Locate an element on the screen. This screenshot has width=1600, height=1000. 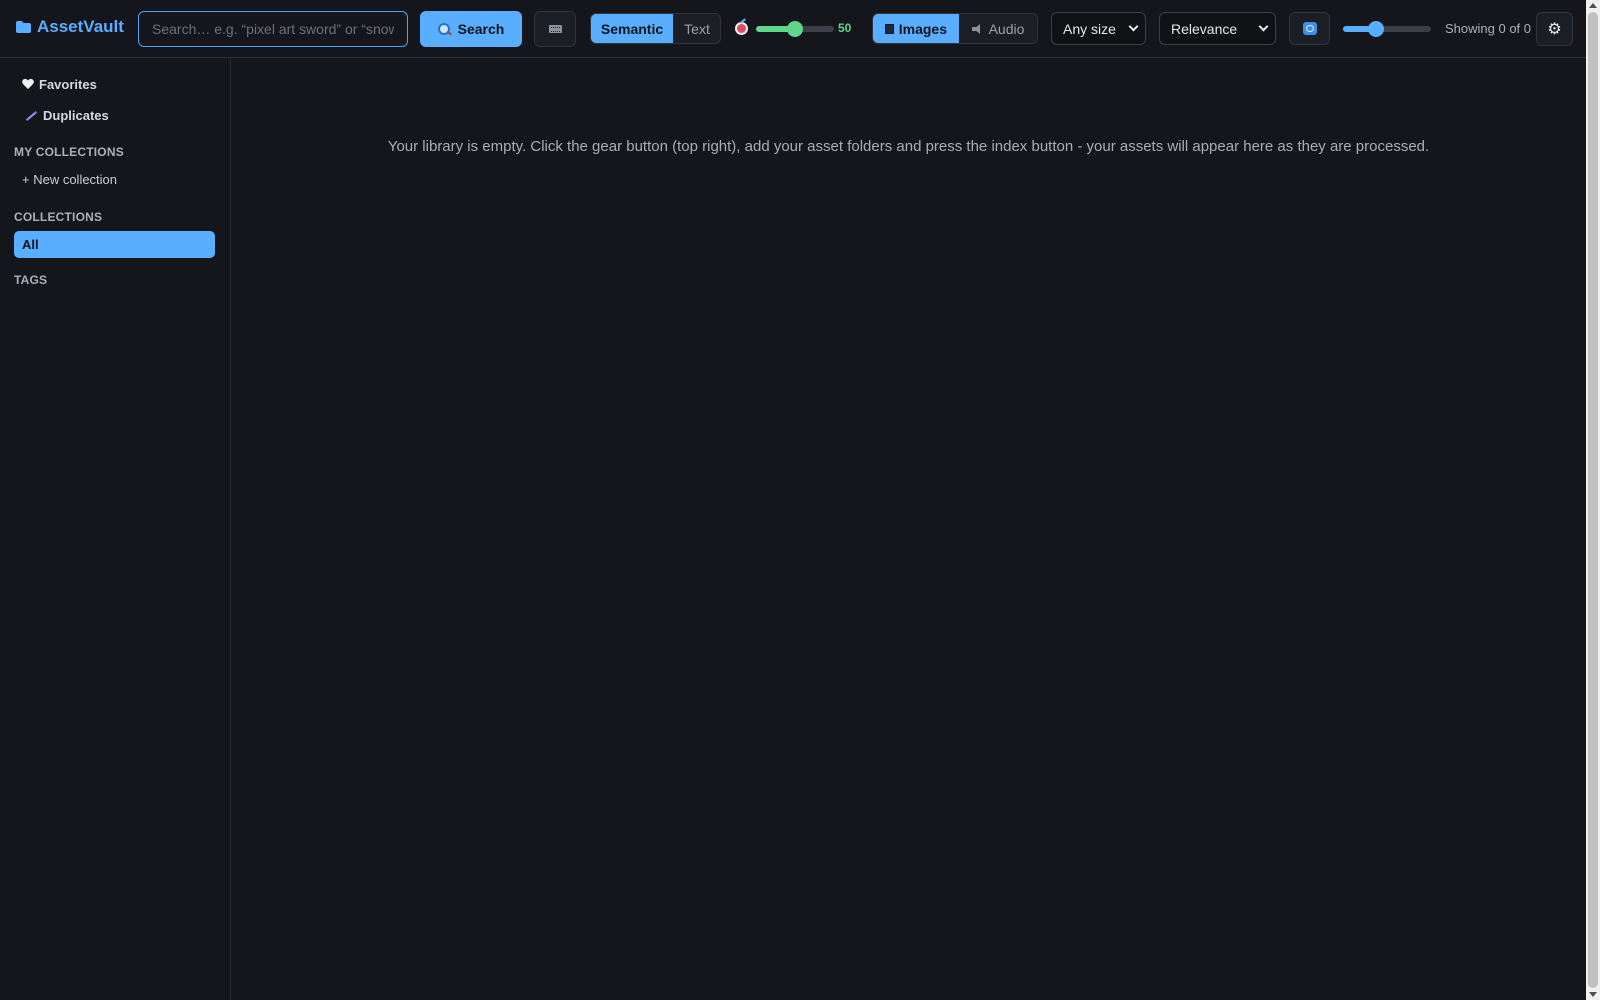
app-title: AssetVault is located at coordinates (80, 26).